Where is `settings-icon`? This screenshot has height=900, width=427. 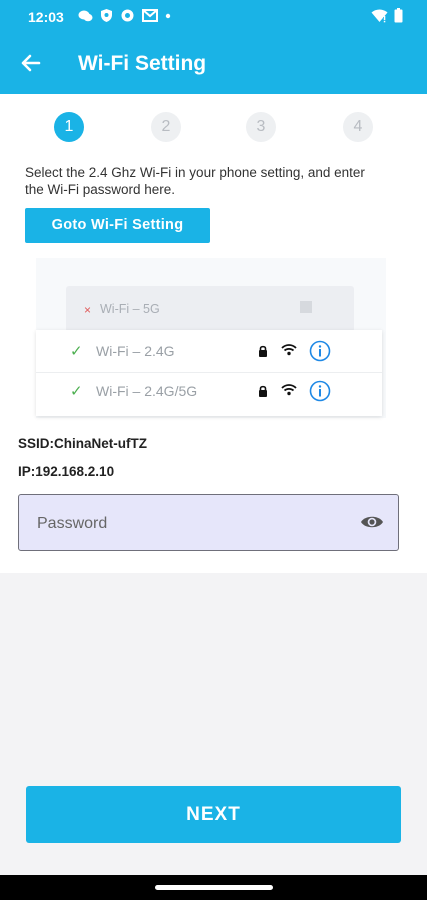
settings-icon is located at coordinates (127, 15).